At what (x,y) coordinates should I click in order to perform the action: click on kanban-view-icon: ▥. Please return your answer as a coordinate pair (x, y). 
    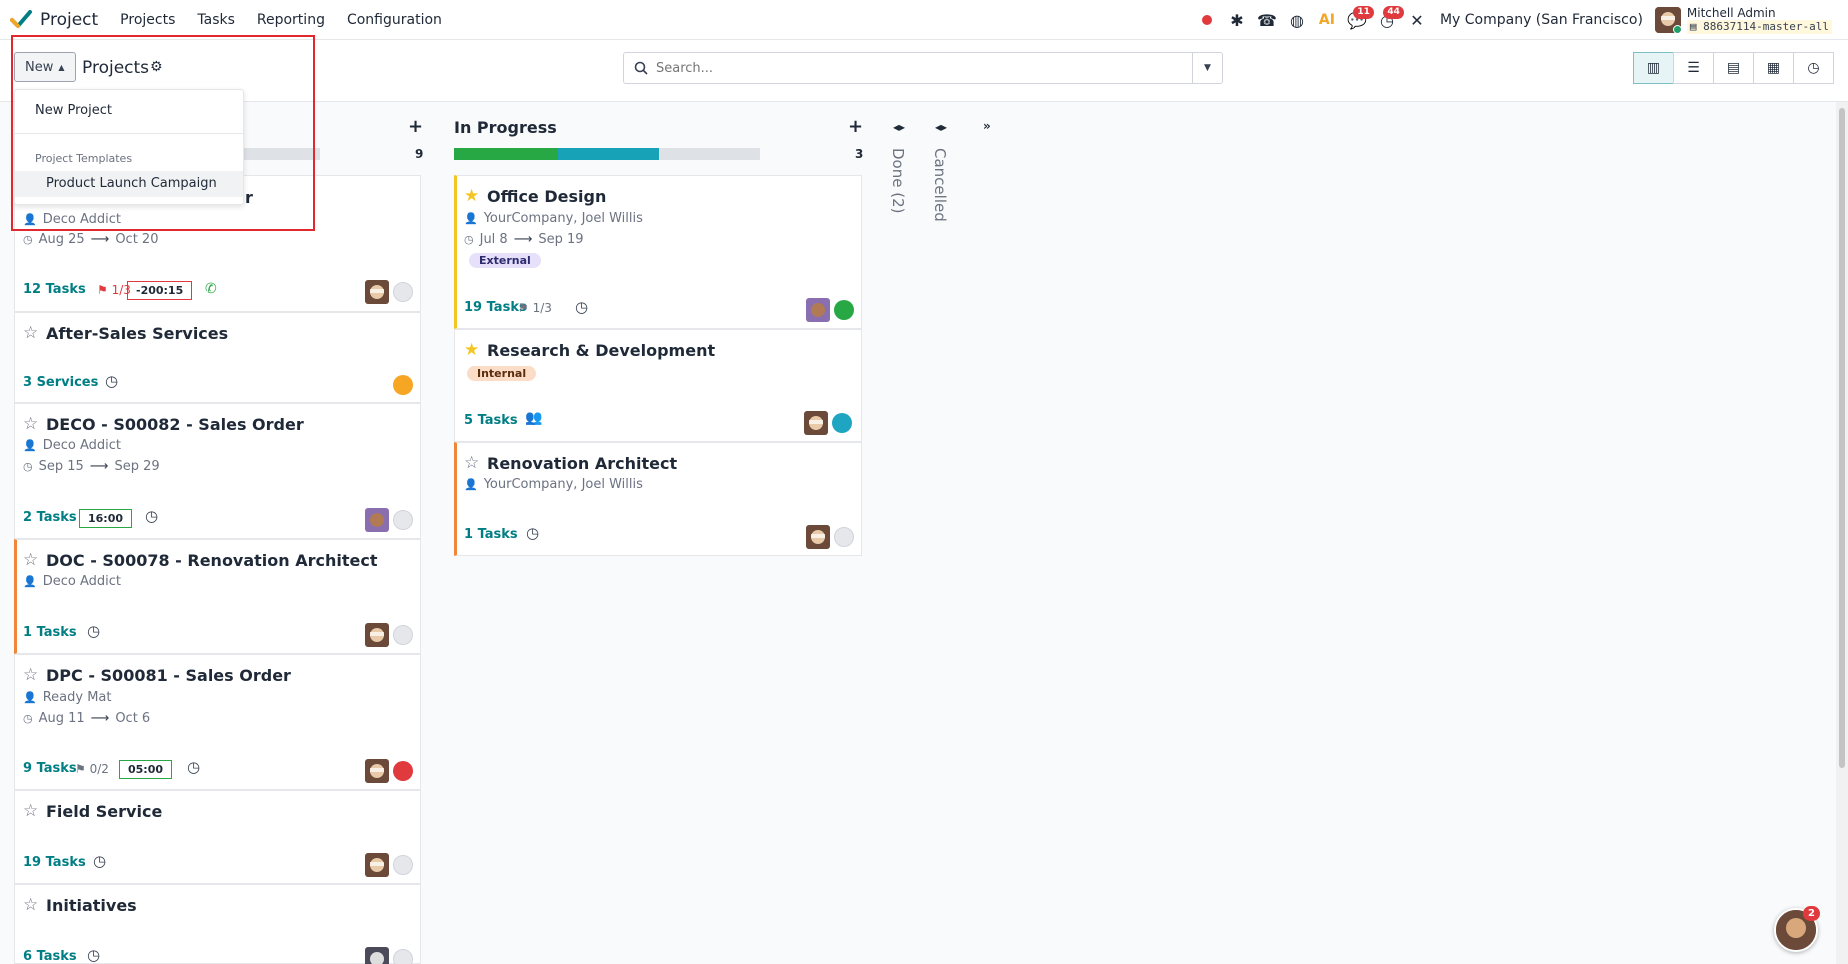
    Looking at the image, I should click on (1653, 68).